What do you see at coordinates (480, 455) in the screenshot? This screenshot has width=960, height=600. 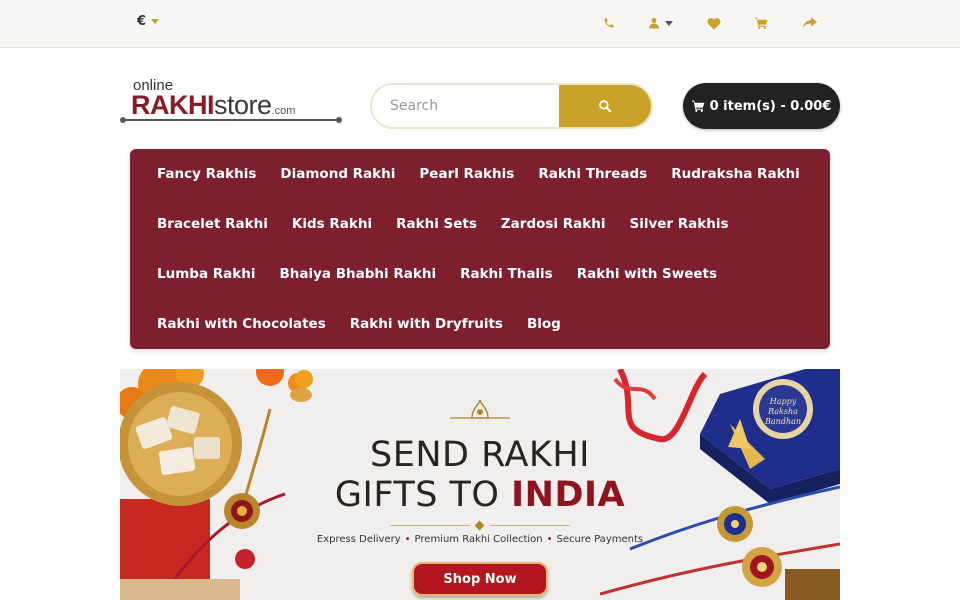 I see `banner-headline-line1: SEND RAKHI` at bounding box center [480, 455].